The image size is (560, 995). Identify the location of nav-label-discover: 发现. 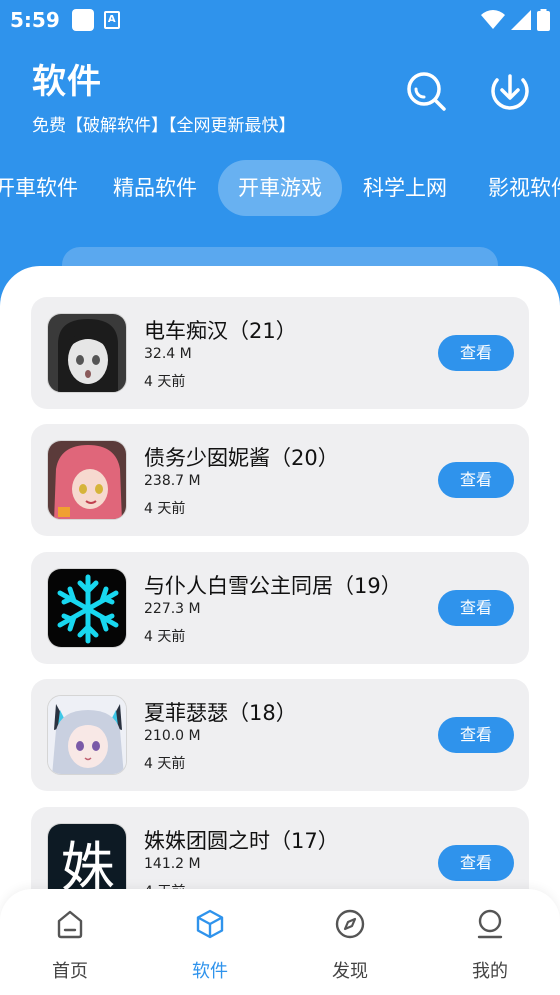
(350, 971).